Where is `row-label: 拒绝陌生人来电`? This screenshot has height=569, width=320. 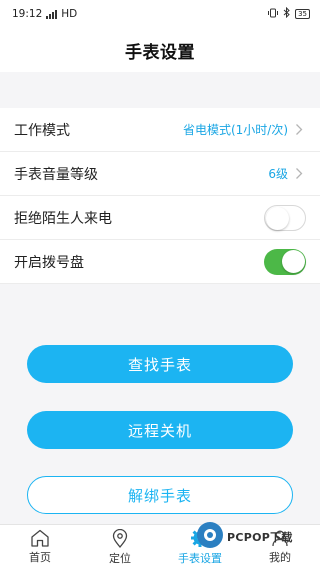
row-label: 拒绝陌生人来电 is located at coordinates (63, 218).